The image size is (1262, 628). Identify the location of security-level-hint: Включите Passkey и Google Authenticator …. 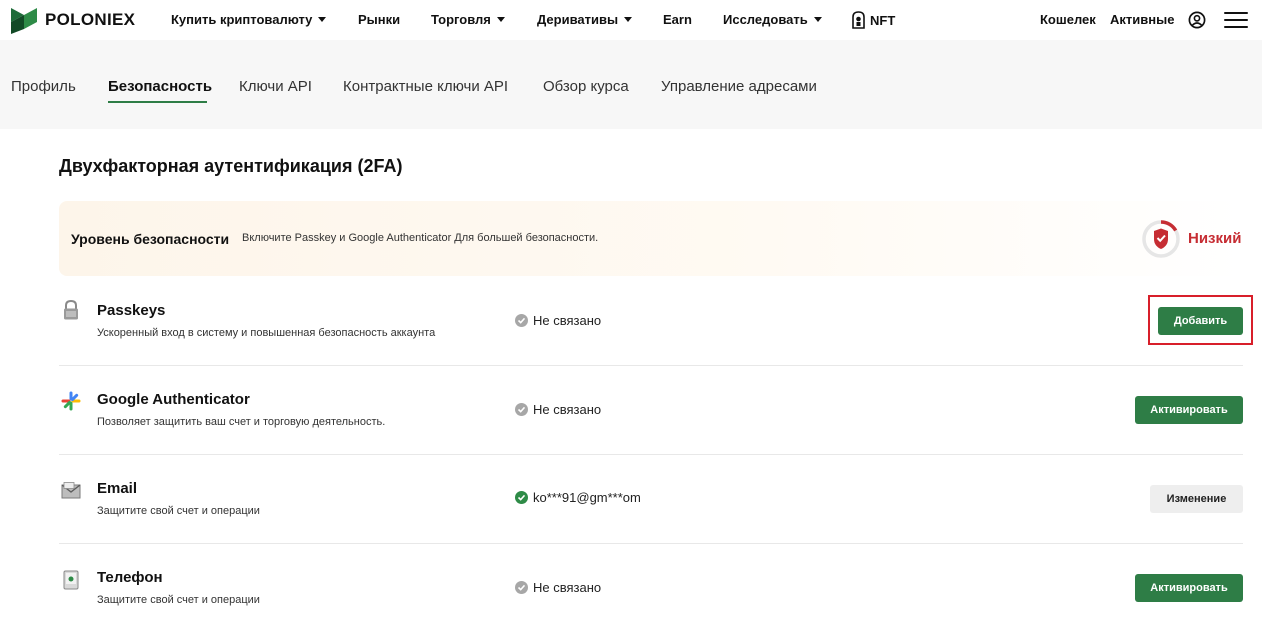
(420, 238).